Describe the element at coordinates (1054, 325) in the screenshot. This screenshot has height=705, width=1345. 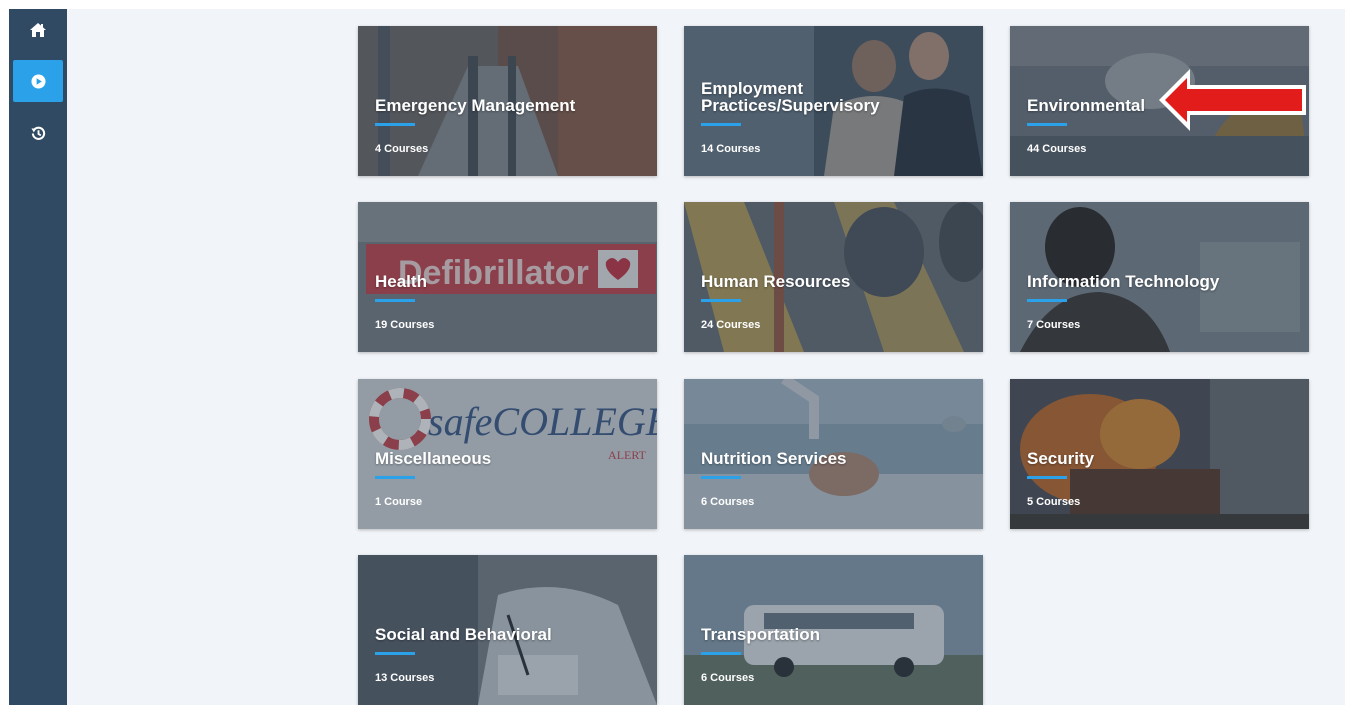
I see `card-course-count: 7 Courses` at that location.